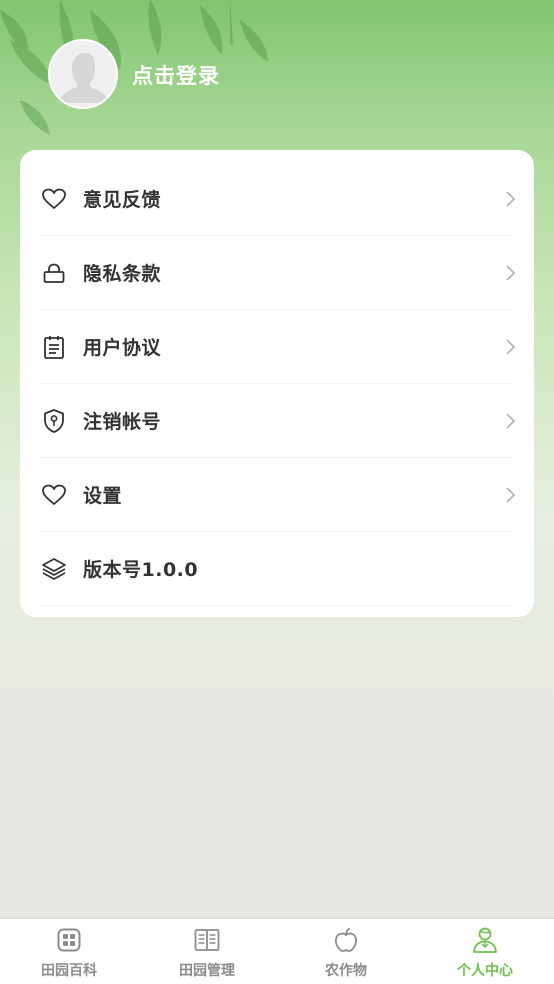  What do you see at coordinates (122, 274) in the screenshot?
I see `menu-item-label: 隐私条款` at bounding box center [122, 274].